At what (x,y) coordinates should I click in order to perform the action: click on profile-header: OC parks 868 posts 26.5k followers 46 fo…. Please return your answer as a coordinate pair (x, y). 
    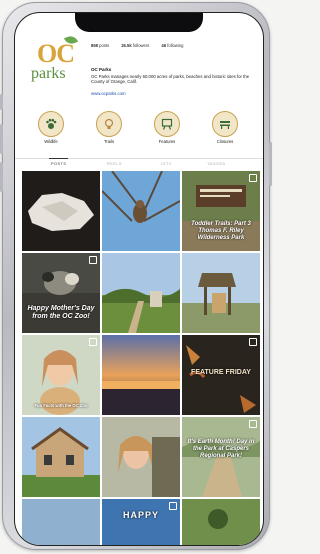
    Looking at the image, I should click on (139, 73).